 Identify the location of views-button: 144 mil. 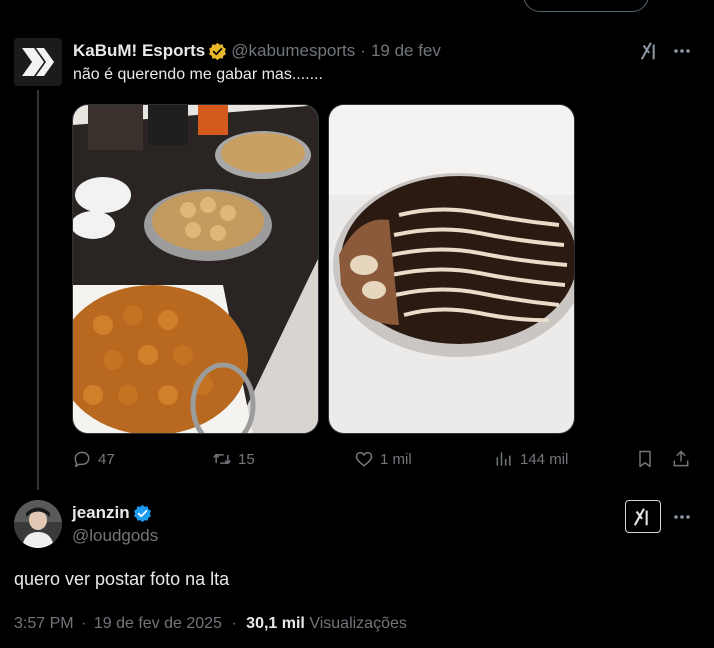
(531, 459).